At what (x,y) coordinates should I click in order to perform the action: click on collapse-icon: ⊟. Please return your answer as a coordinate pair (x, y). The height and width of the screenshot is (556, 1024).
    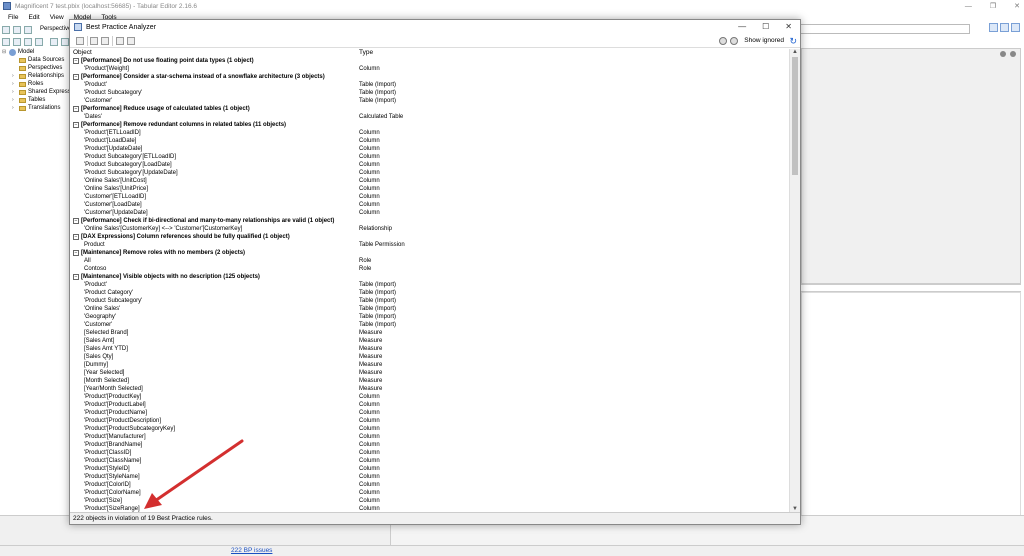
    Looking at the image, I should click on (4, 52).